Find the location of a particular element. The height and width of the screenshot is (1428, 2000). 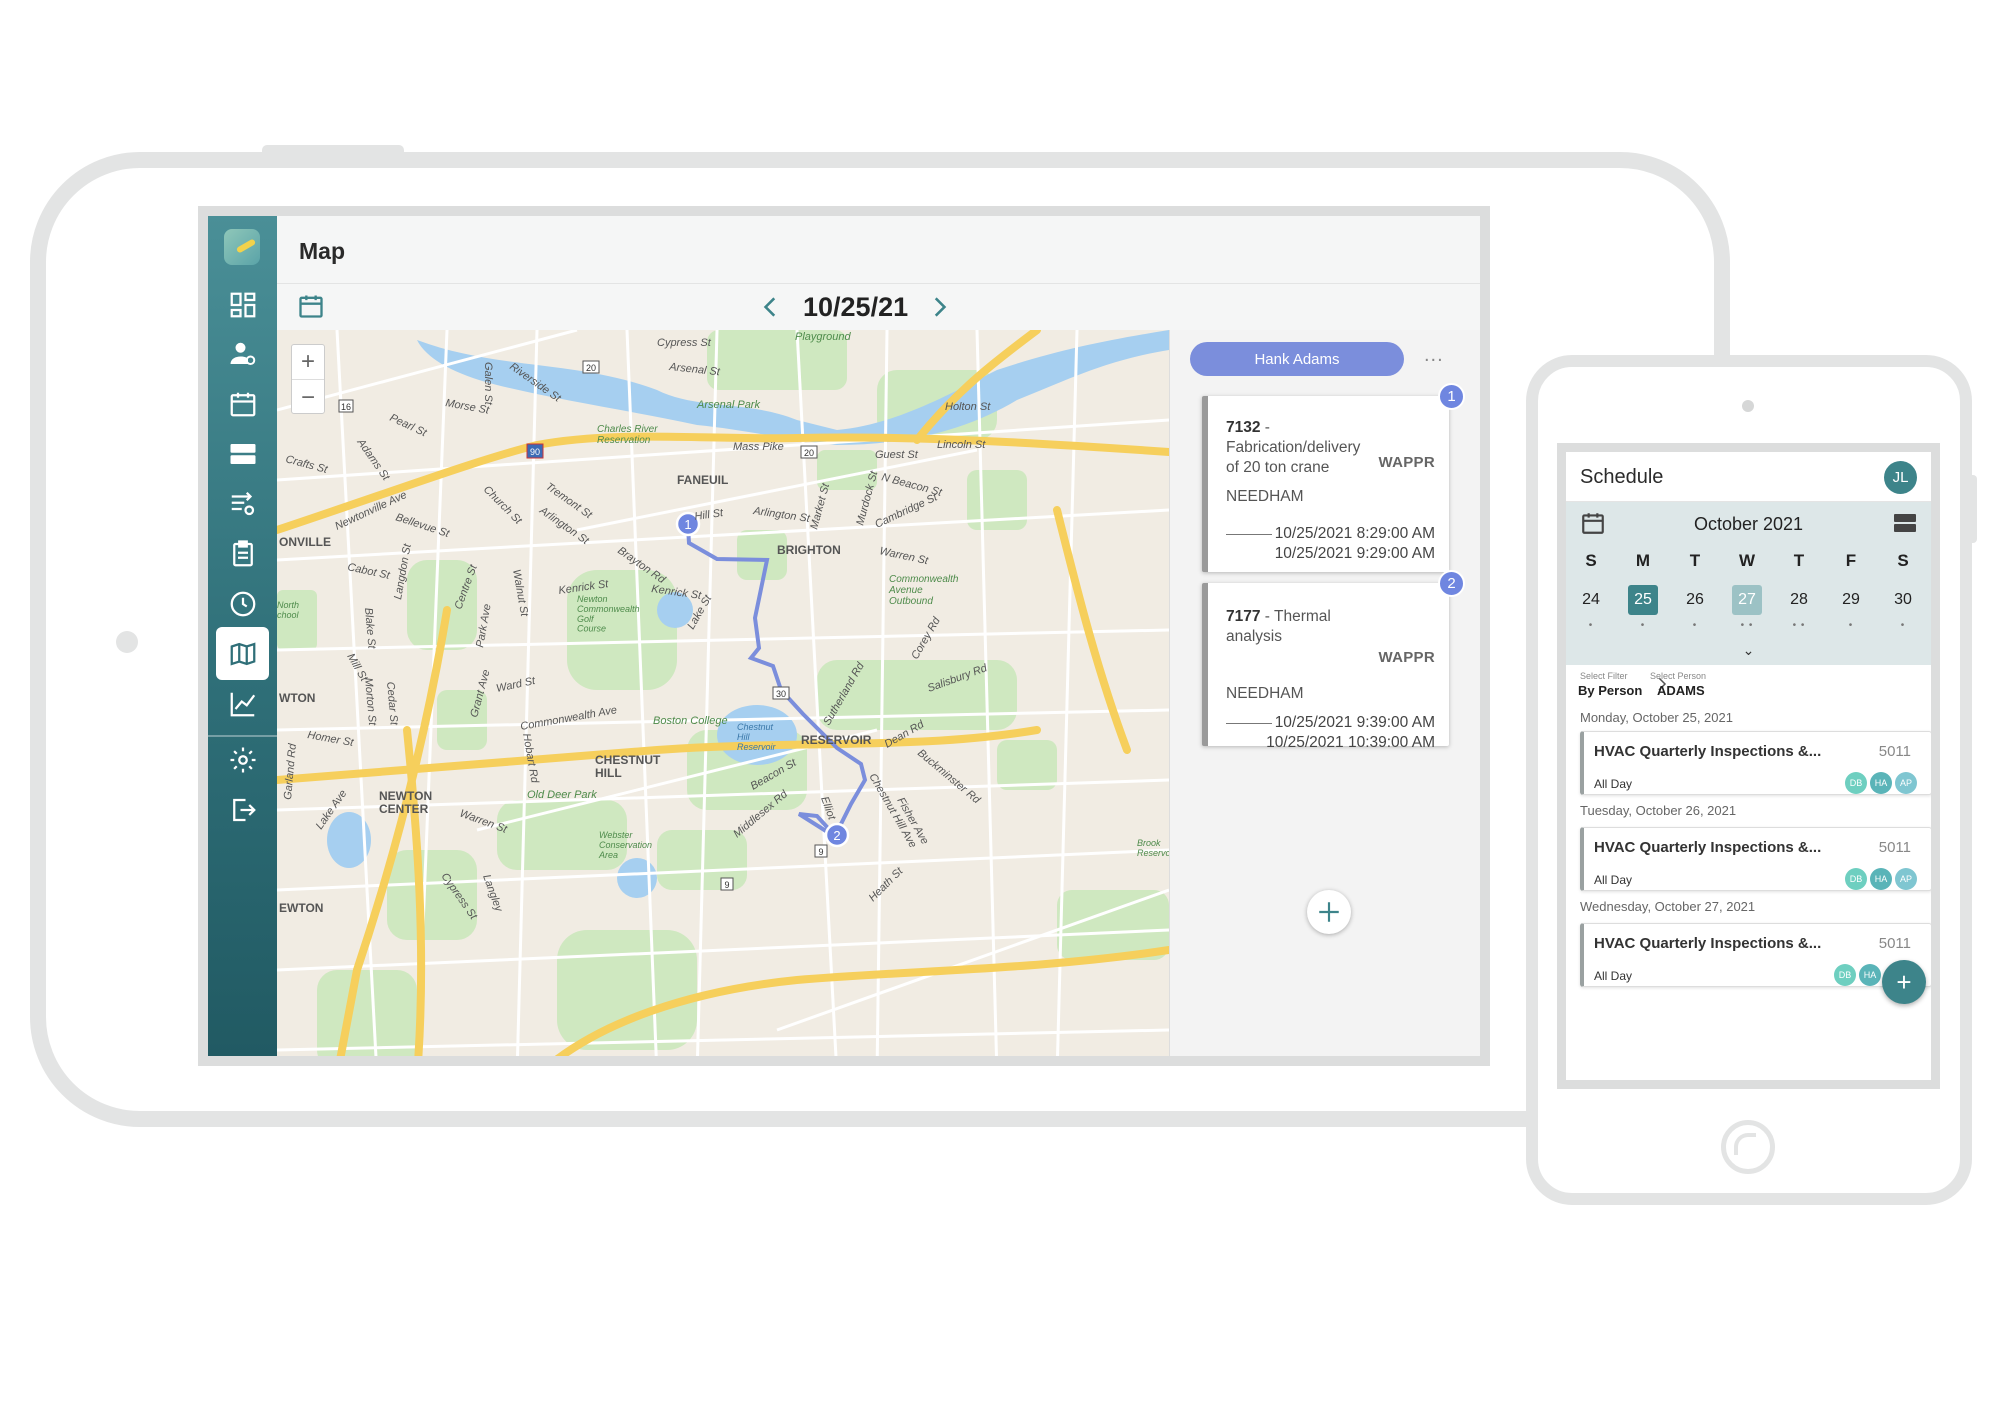

avatar: HA is located at coordinates (1881, 783).